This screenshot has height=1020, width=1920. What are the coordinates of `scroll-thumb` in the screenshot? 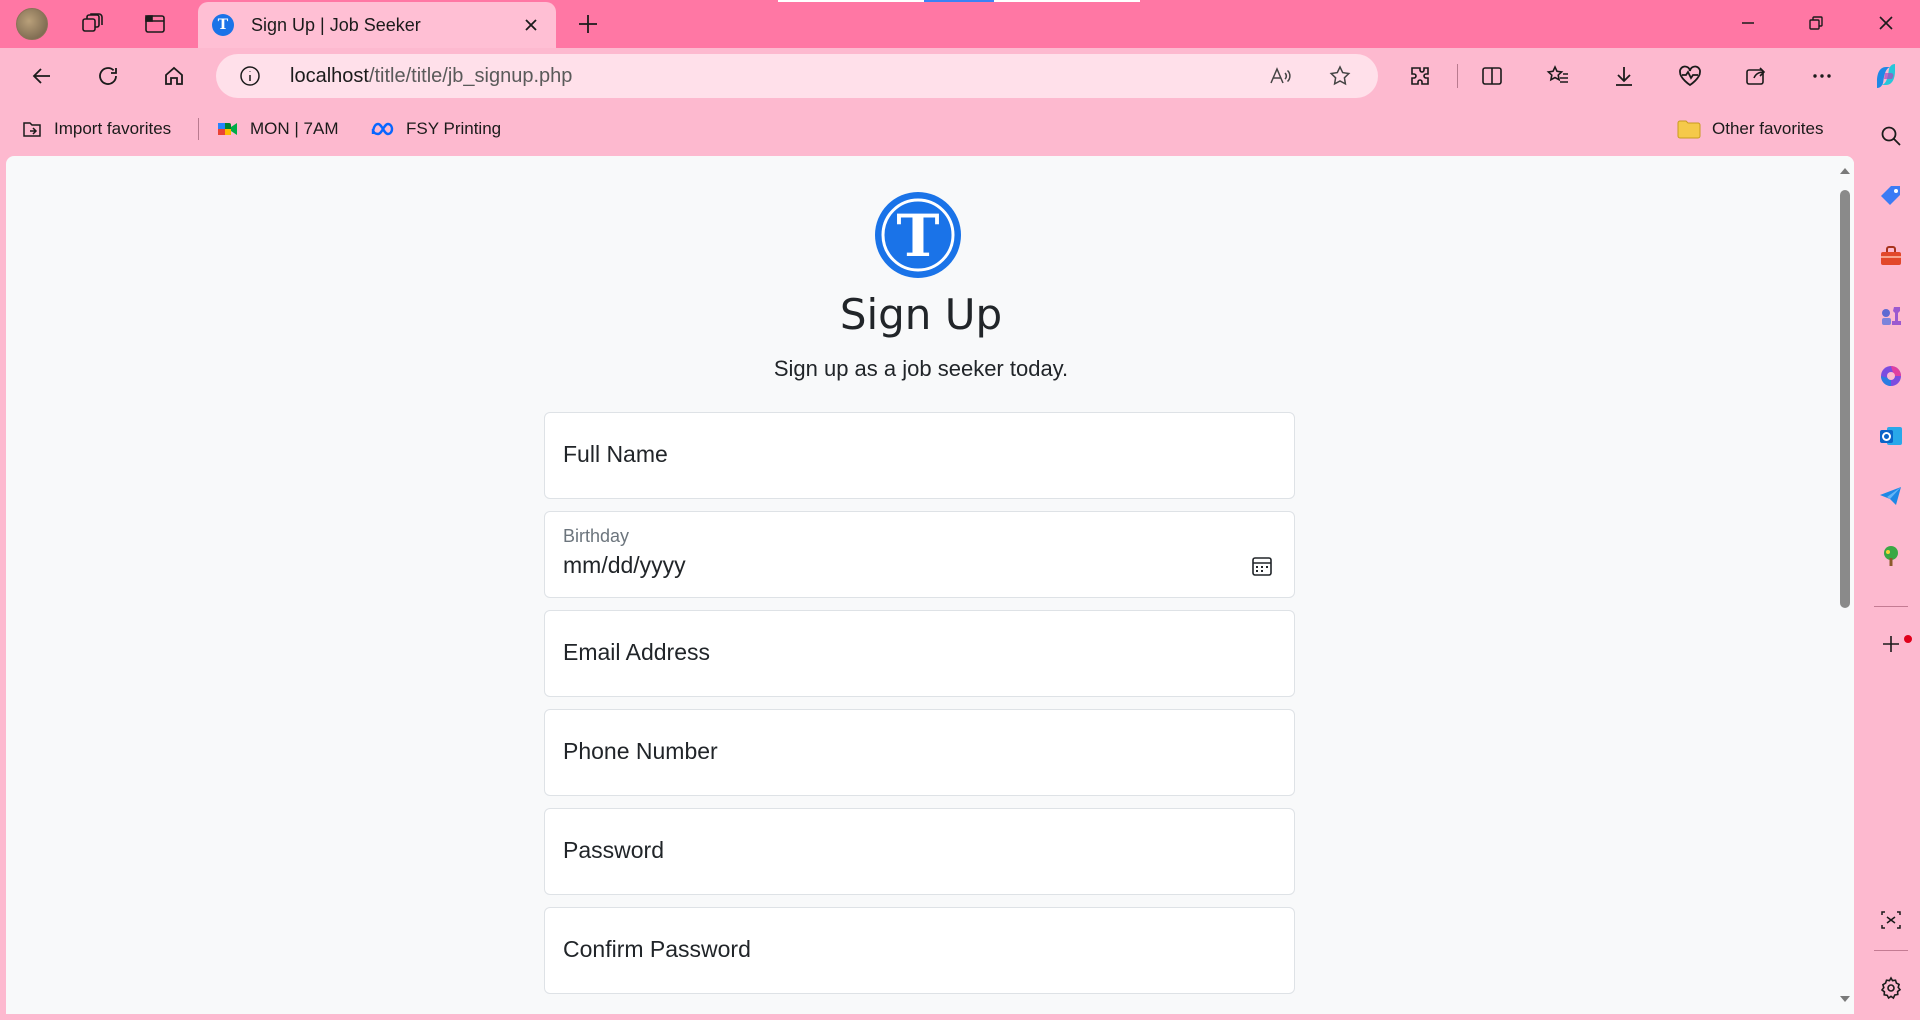 It's located at (1845, 399).